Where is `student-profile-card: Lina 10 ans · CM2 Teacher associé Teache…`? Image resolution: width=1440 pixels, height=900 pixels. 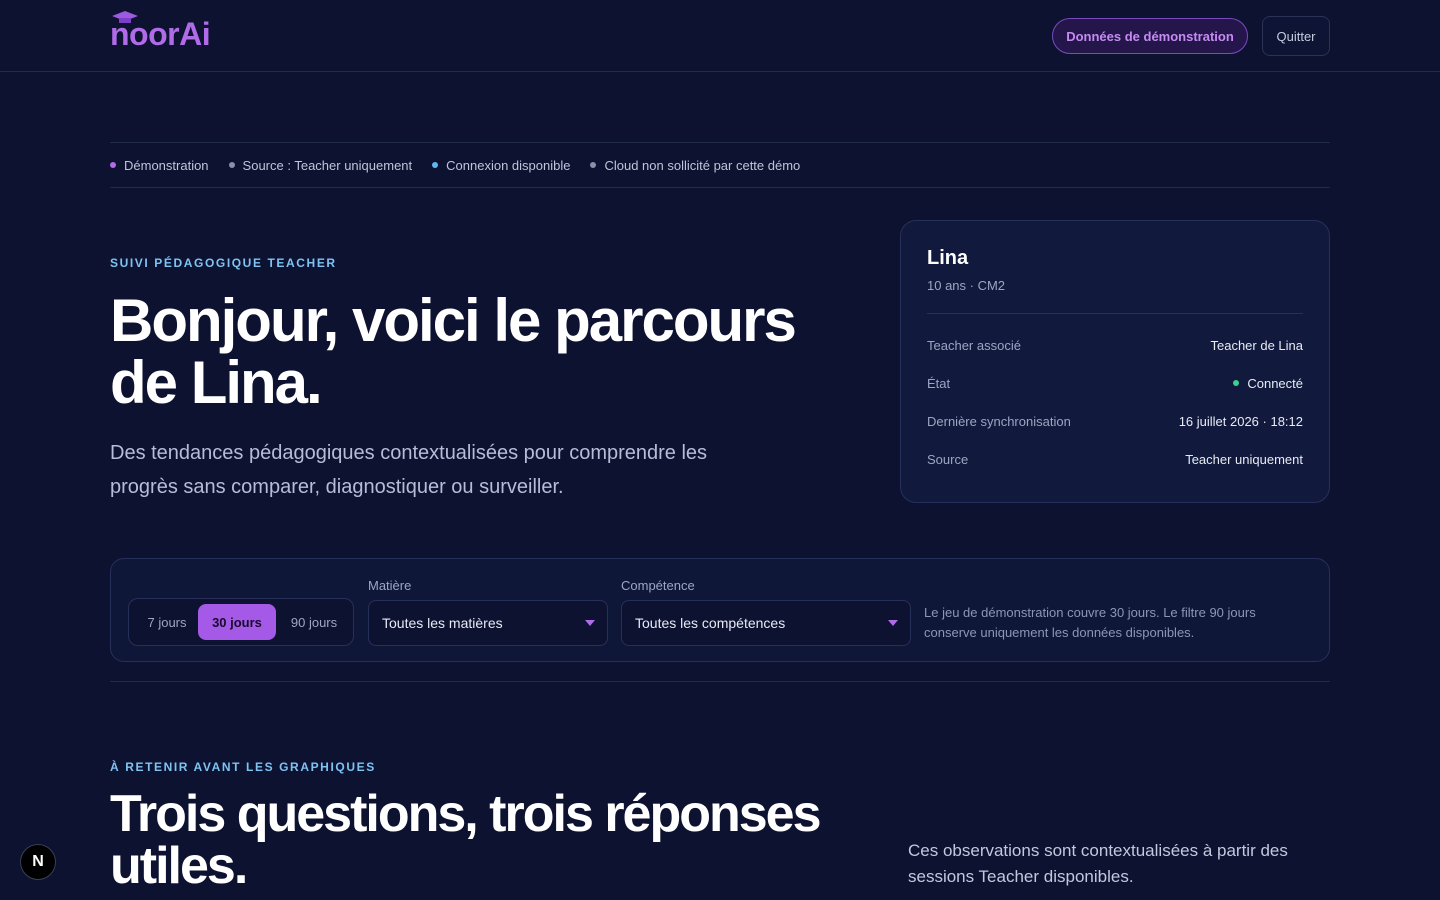 student-profile-card: Lina 10 ans · CM2 Teacher associé Teache… is located at coordinates (1115, 361).